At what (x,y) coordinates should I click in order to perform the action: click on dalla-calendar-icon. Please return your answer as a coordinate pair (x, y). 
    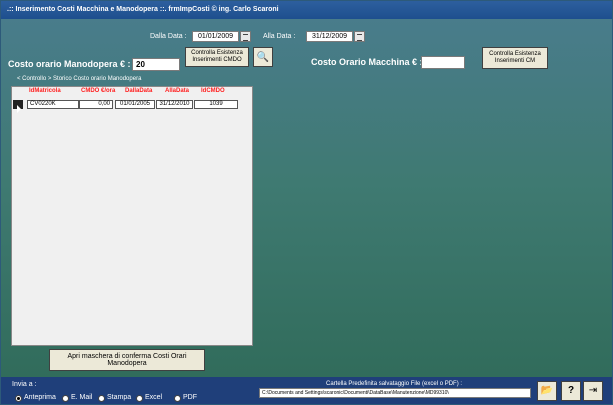
    Looking at the image, I should click on (245, 36).